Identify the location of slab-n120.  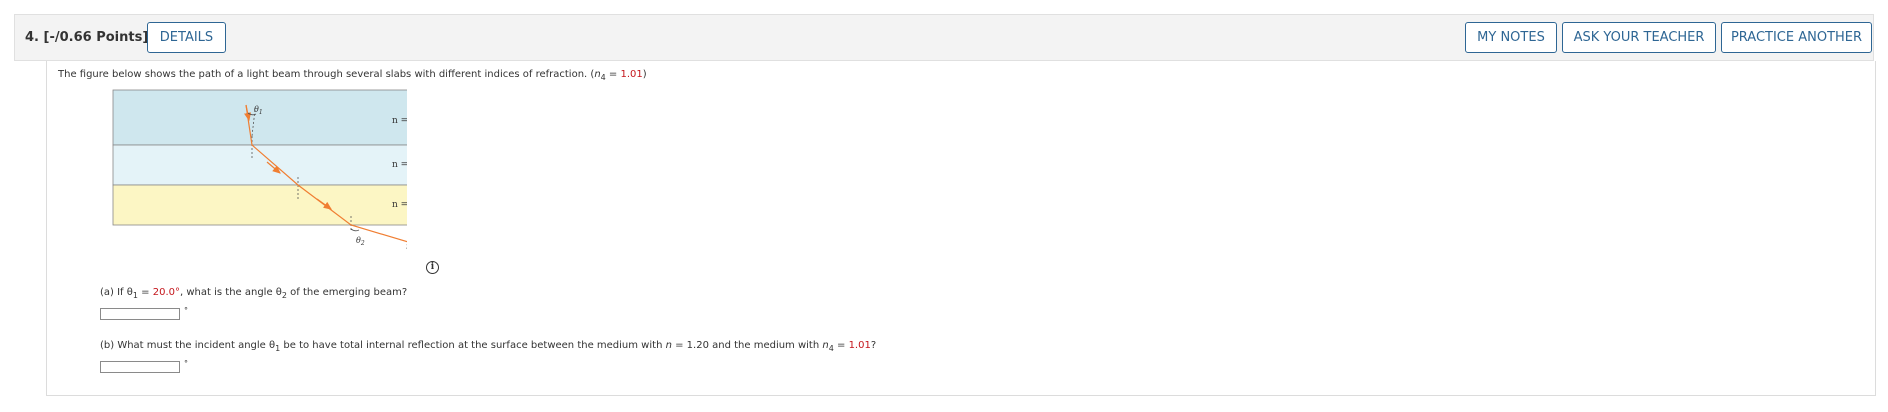
(259, 205).